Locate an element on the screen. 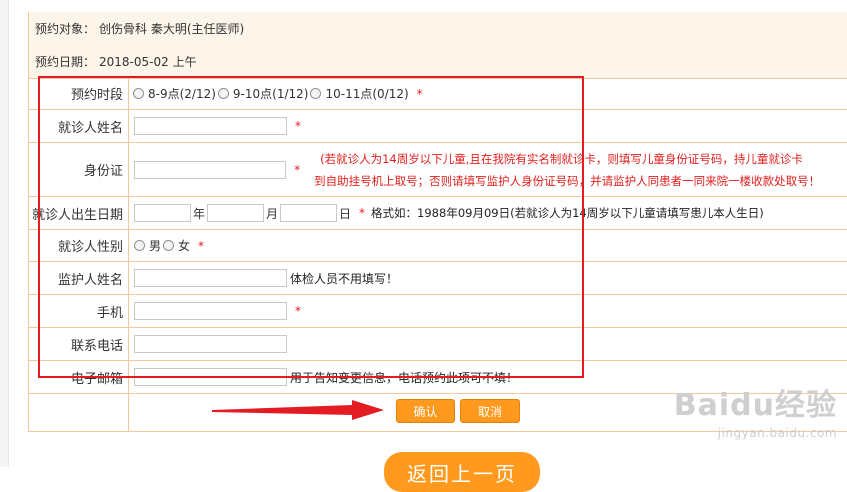 The width and height of the screenshot is (847, 492). slot-label: 预约时段 is located at coordinates (96, 95).